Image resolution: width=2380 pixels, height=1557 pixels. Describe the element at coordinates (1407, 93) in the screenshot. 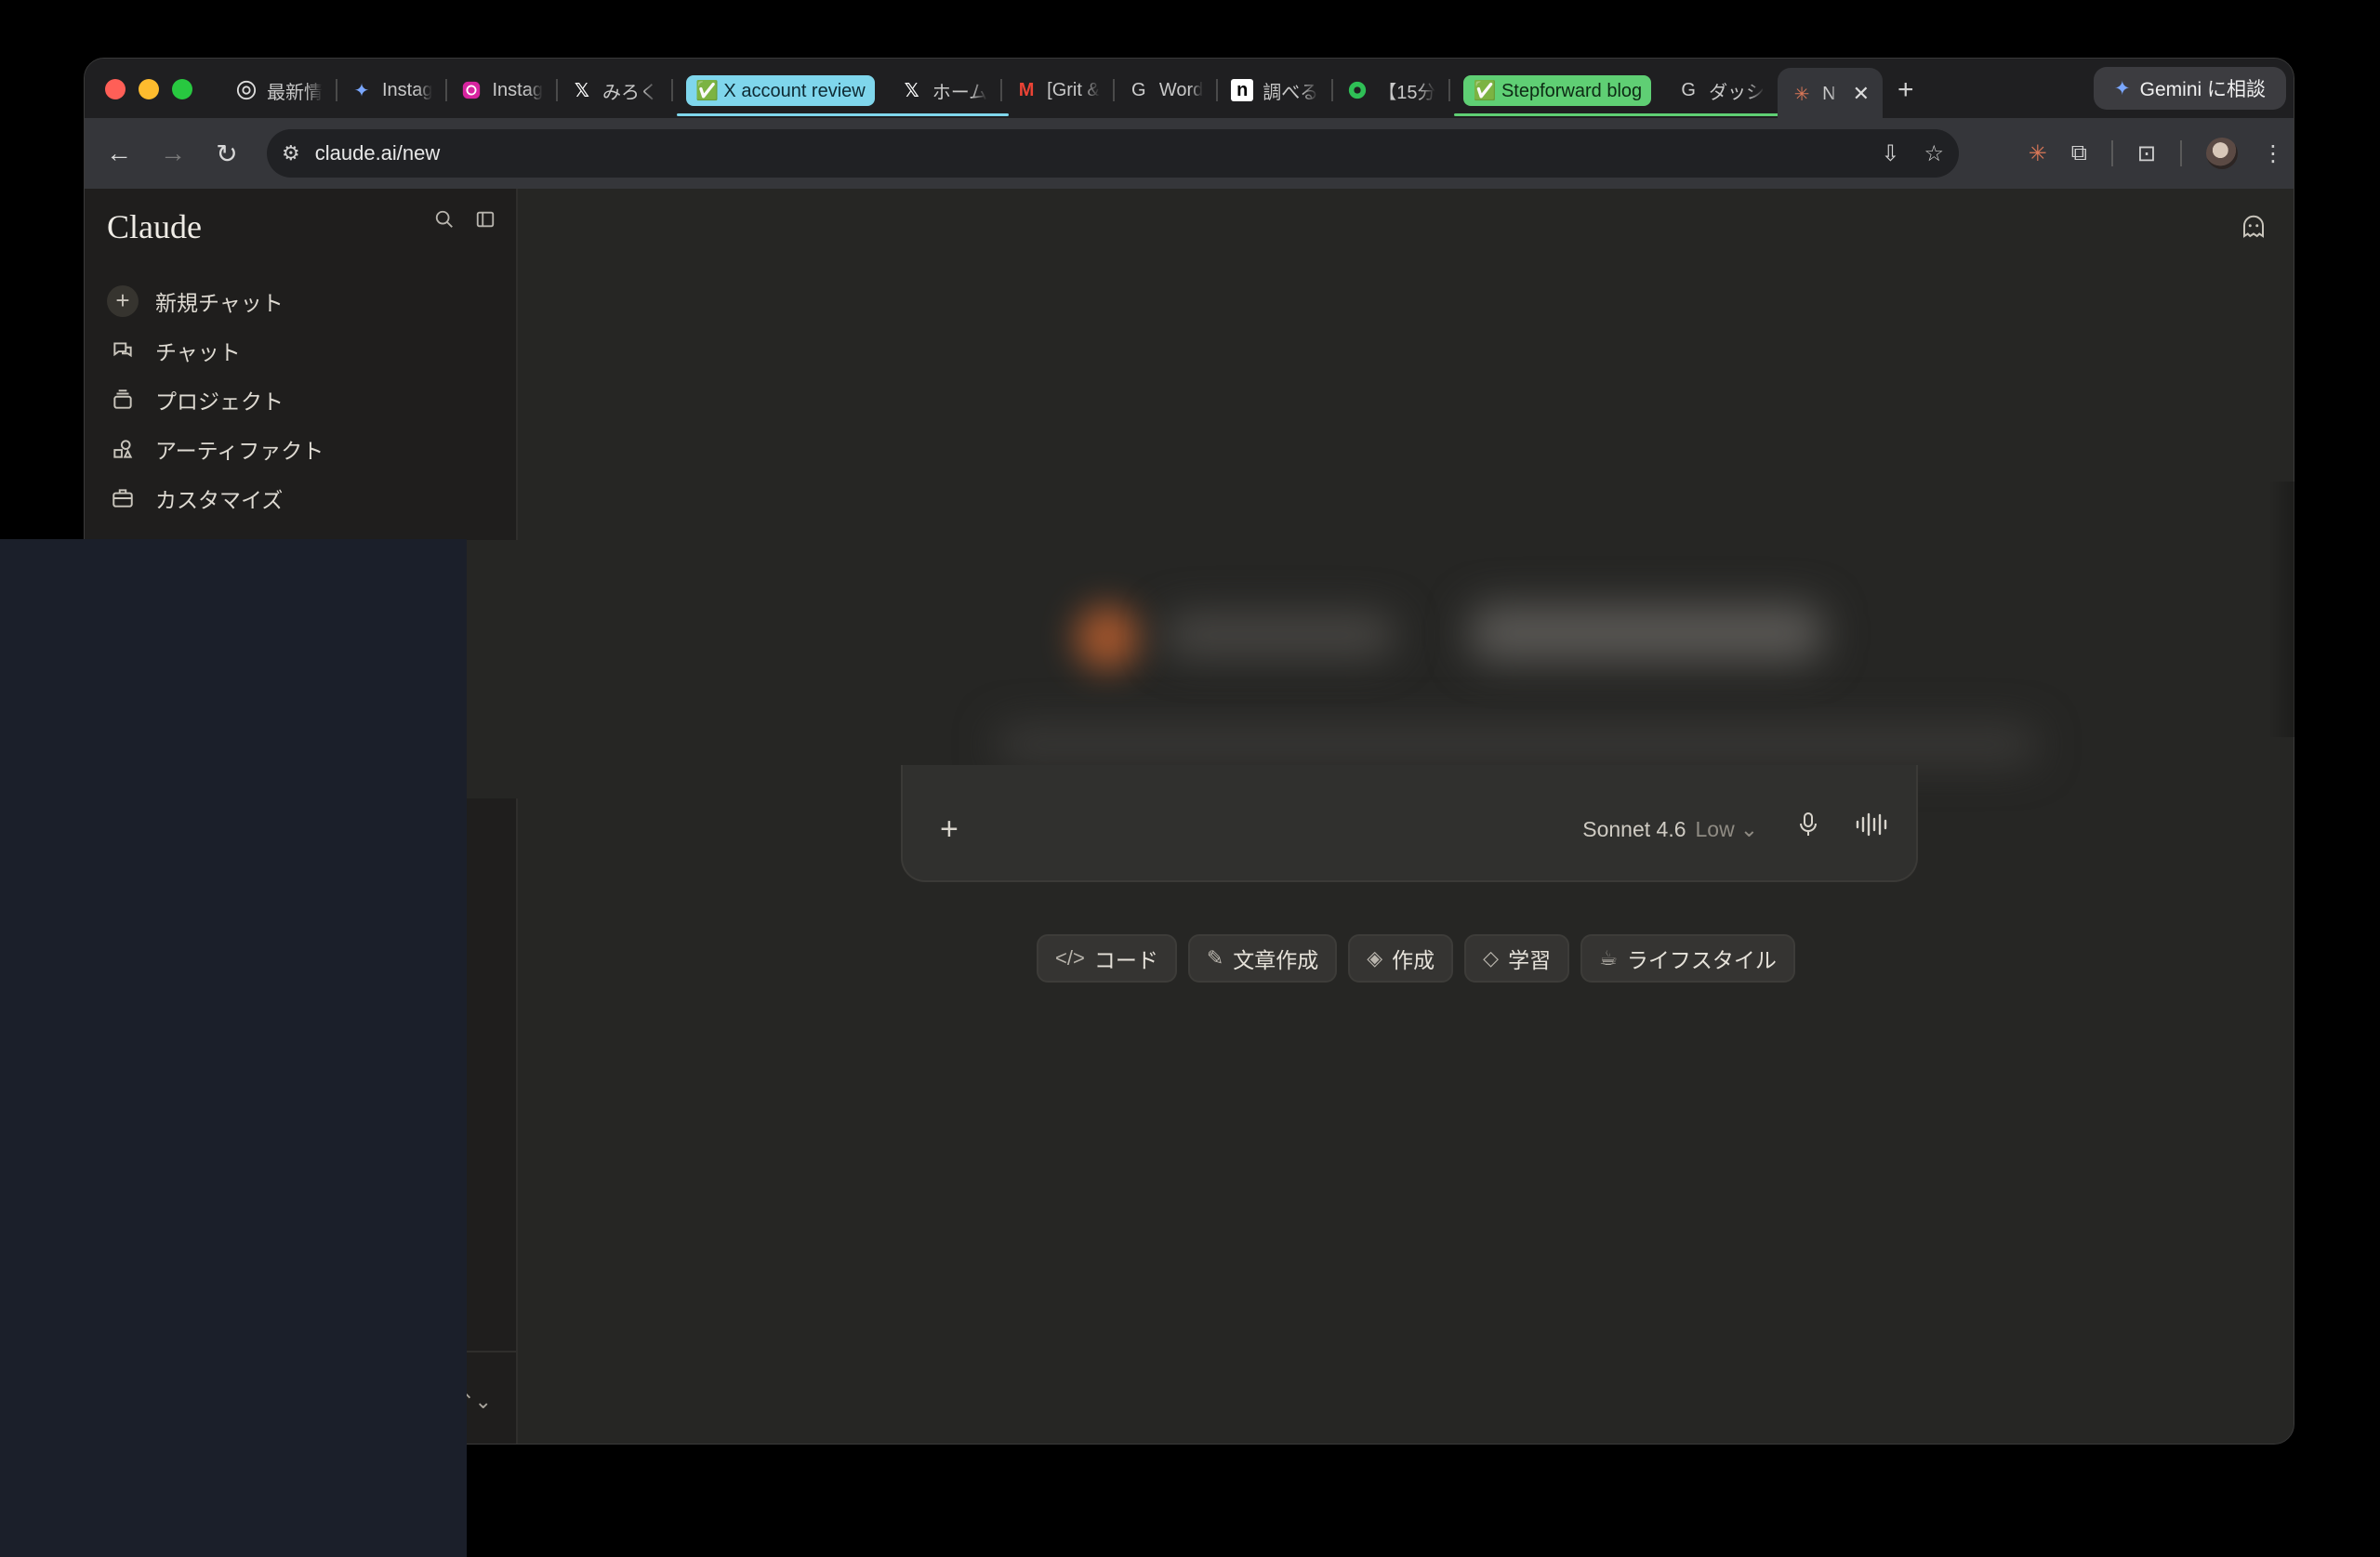

I see `tab-label: 【15分` at that location.